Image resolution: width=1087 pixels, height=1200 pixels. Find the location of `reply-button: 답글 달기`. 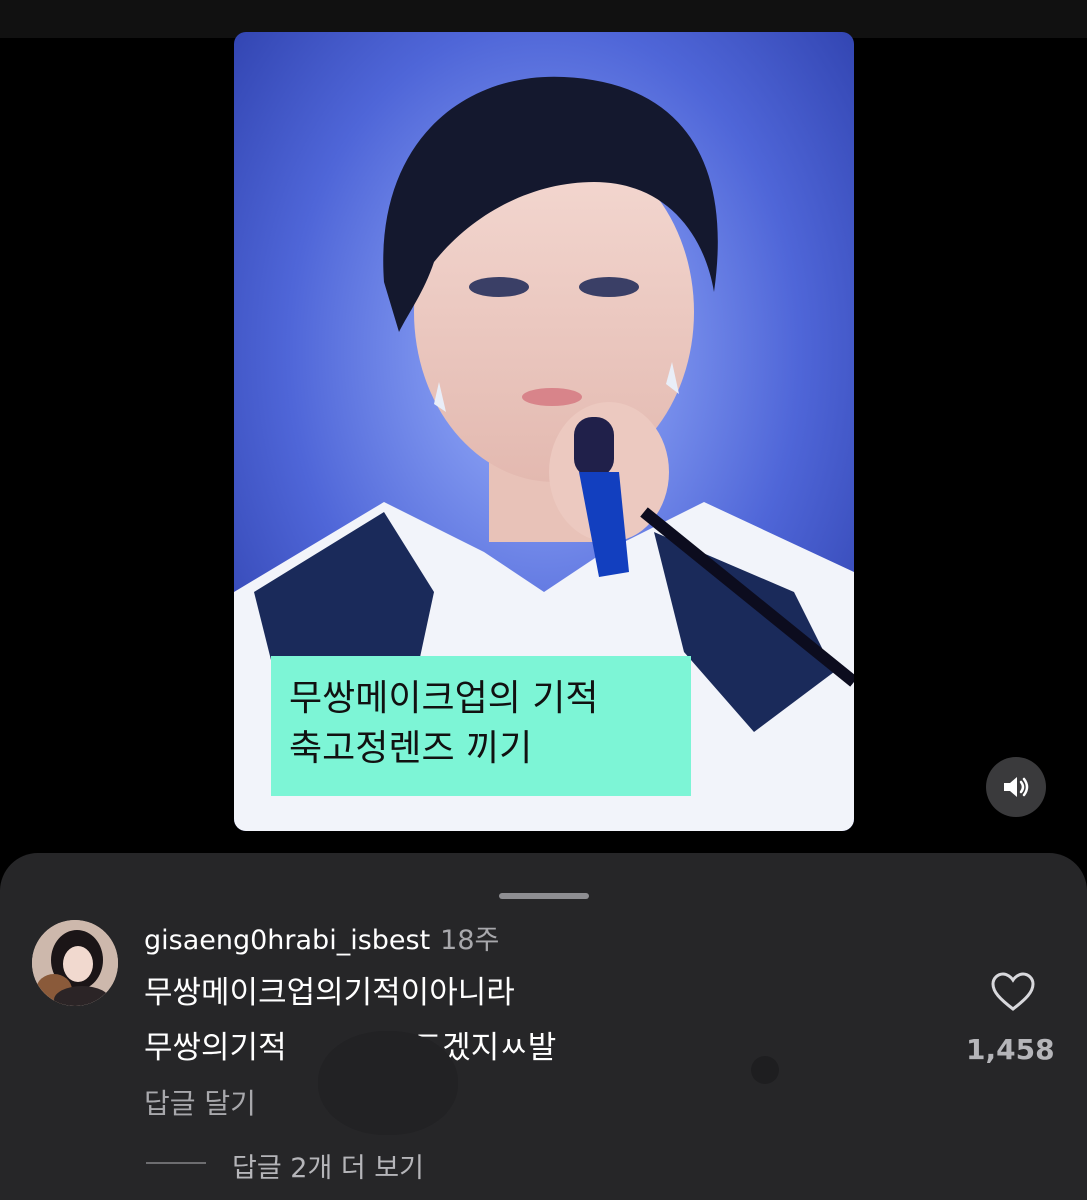

reply-button: 답글 달기 is located at coordinates (200, 1102).